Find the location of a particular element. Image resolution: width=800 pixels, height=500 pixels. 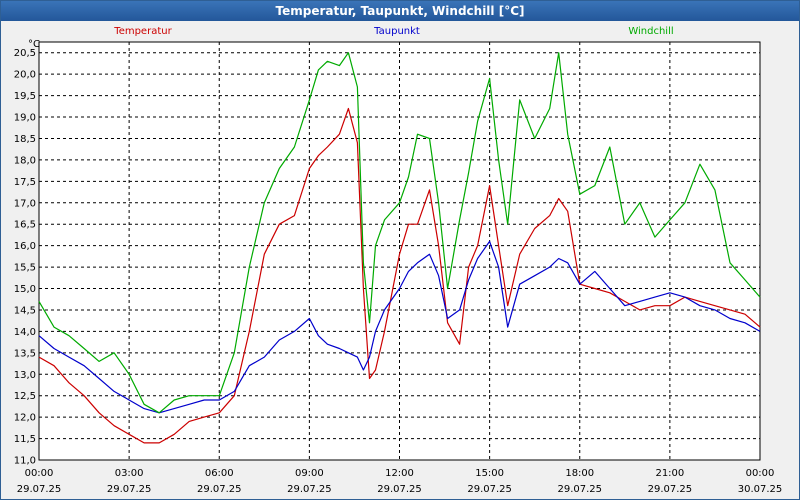

legend-item-windchill: Windchill is located at coordinates (650, 31).